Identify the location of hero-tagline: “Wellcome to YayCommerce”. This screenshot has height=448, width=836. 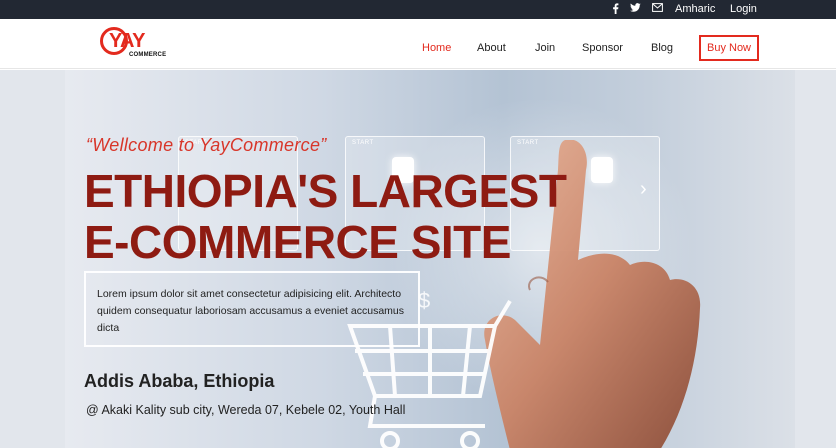
(206, 145).